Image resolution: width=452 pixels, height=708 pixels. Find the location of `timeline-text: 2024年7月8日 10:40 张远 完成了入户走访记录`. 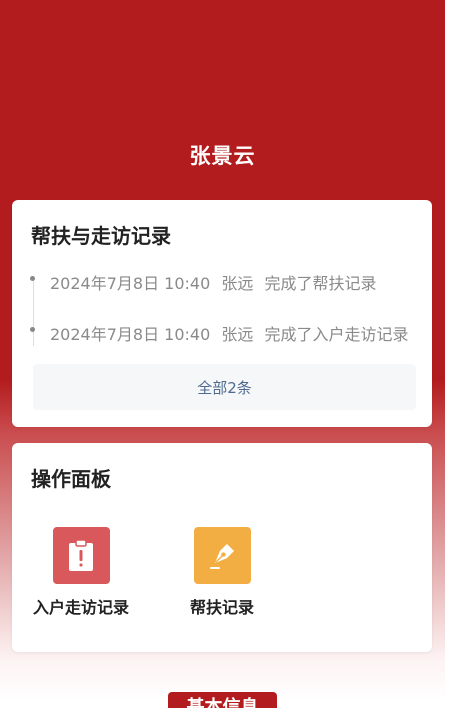

timeline-text: 2024年7月8日 10:40 张远 完成了入户走访记录 is located at coordinates (232, 333).